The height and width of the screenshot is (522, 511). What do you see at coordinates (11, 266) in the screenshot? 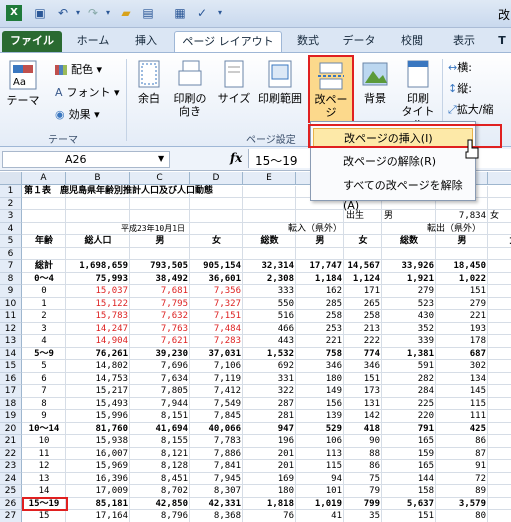
I see `row-header: 7` at bounding box center [11, 266].